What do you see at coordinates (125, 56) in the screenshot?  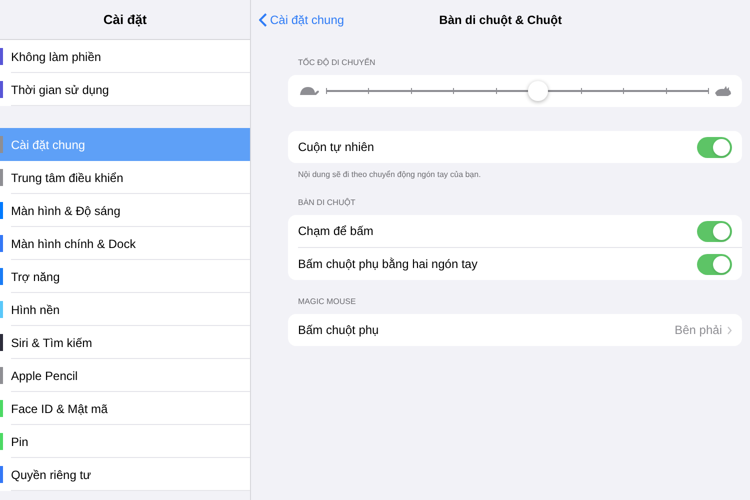 I see `sidebar-item: Không làm phiền` at bounding box center [125, 56].